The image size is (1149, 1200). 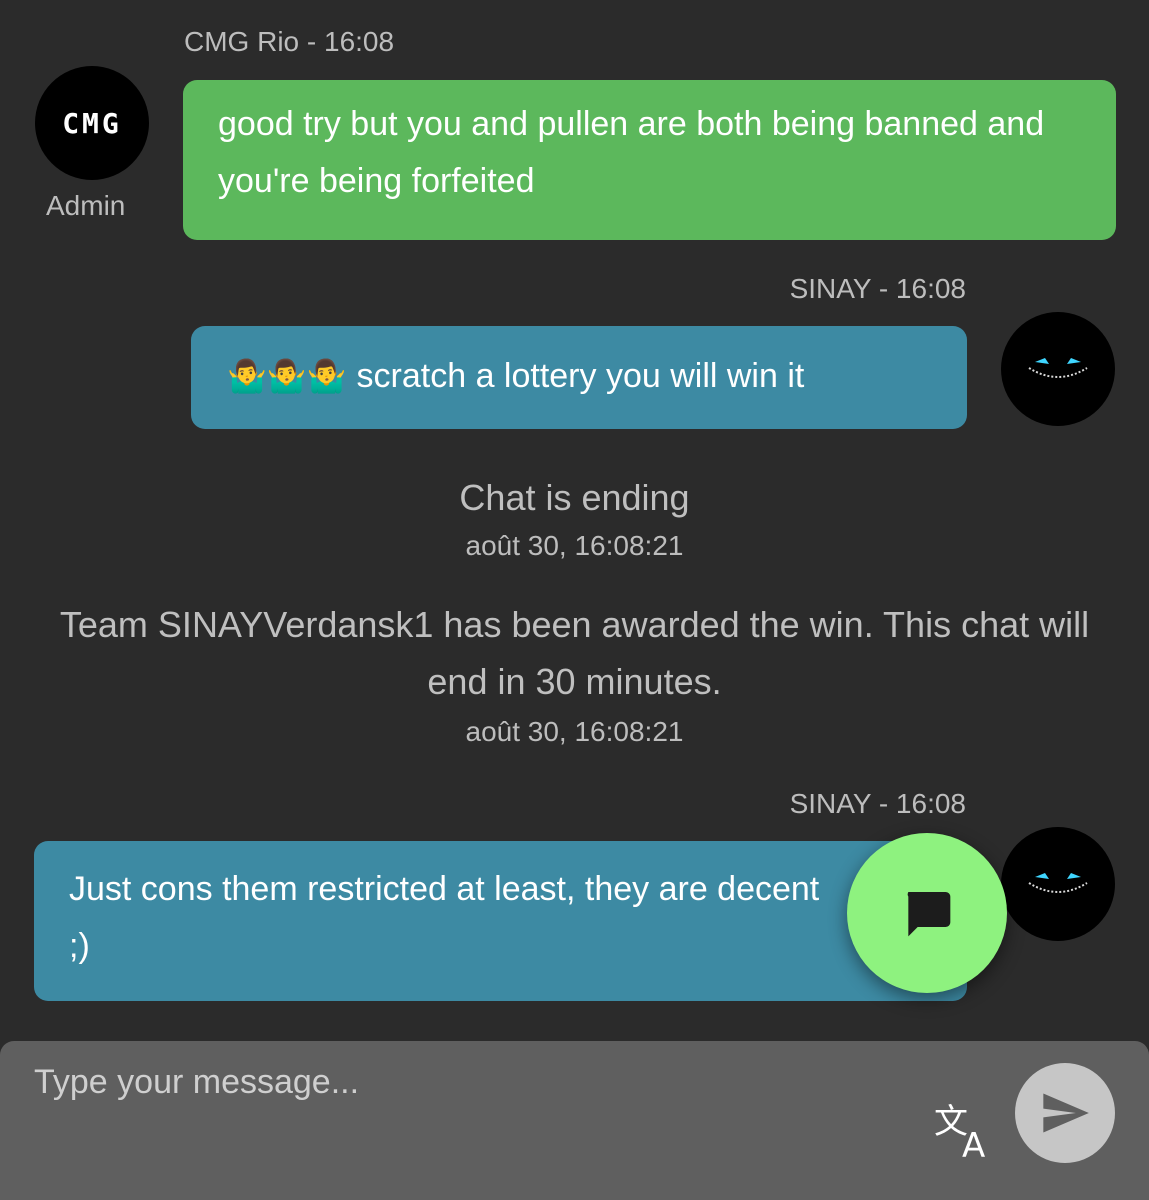 I want to click on admin-avatar: CMG, so click(x=92, y=123).